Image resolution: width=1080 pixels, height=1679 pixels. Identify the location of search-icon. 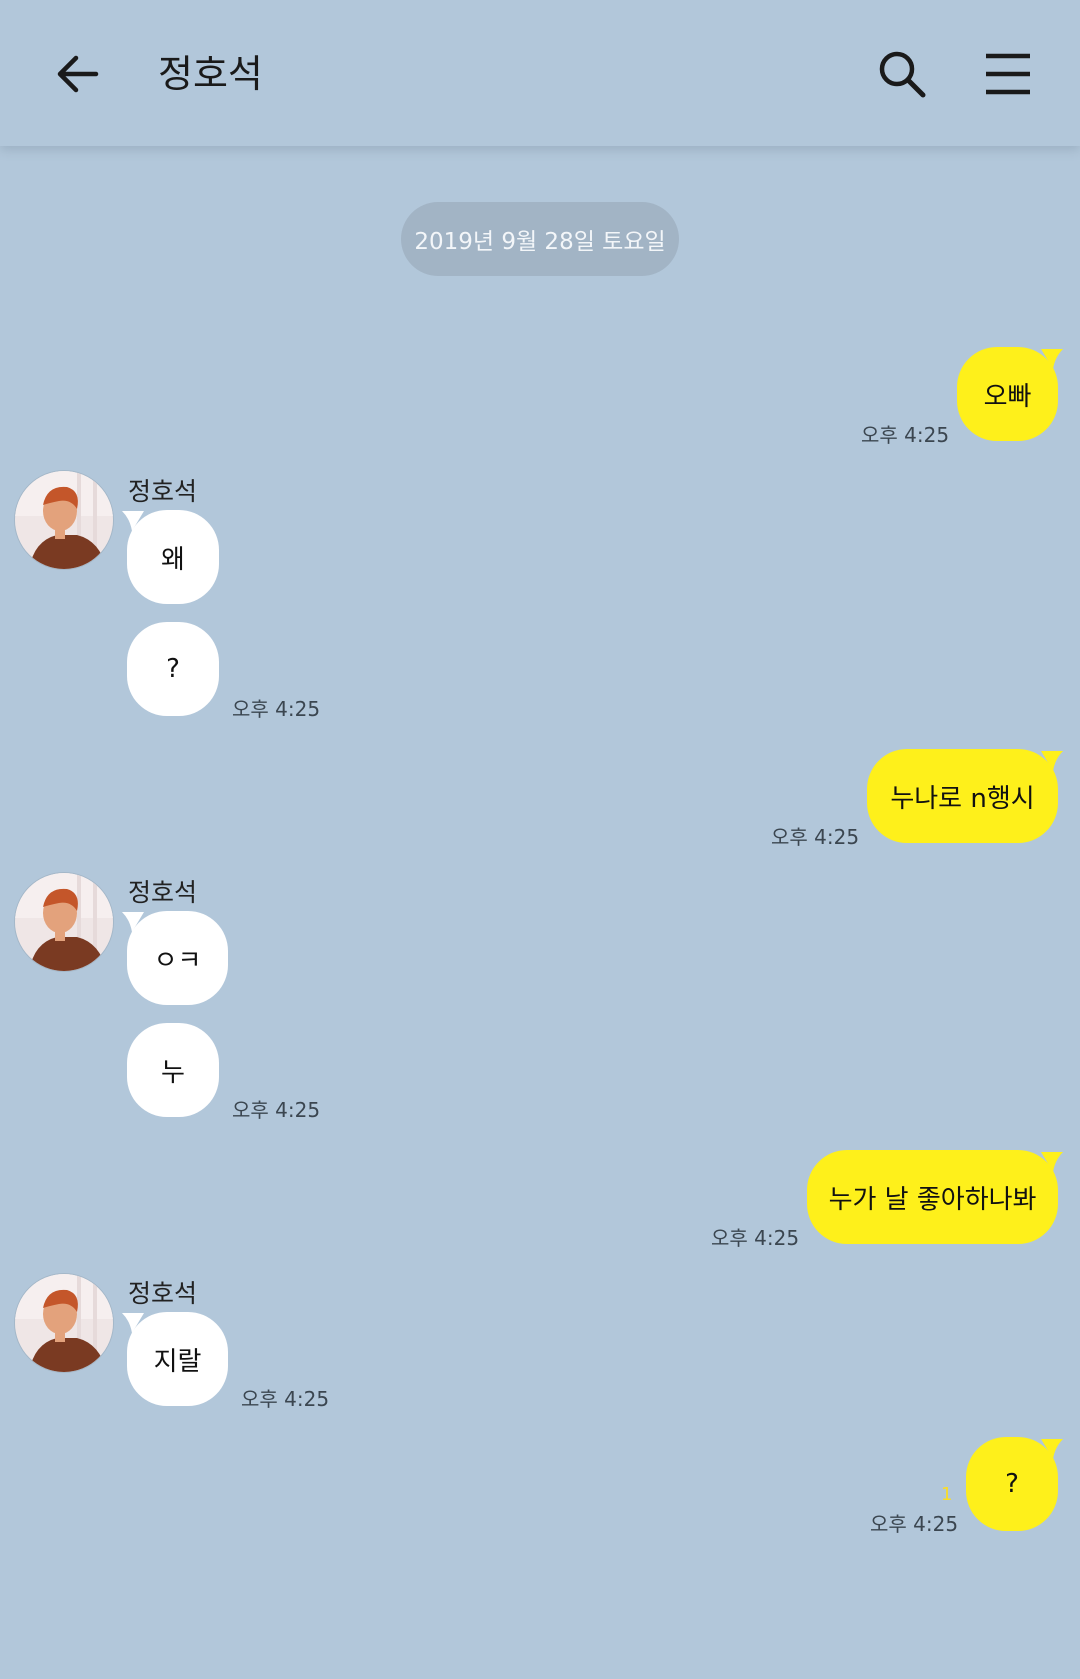
(902, 74).